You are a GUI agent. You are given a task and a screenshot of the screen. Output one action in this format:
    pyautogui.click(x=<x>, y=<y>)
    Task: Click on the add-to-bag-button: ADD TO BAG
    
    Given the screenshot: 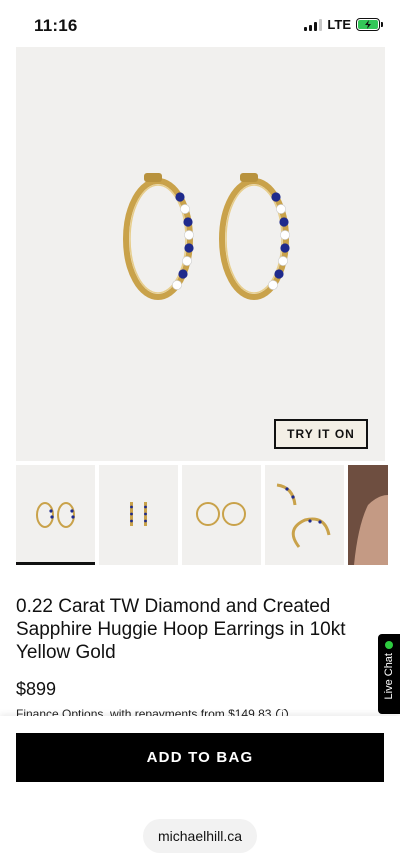 What is the action you would take?
    pyautogui.click(x=200, y=757)
    